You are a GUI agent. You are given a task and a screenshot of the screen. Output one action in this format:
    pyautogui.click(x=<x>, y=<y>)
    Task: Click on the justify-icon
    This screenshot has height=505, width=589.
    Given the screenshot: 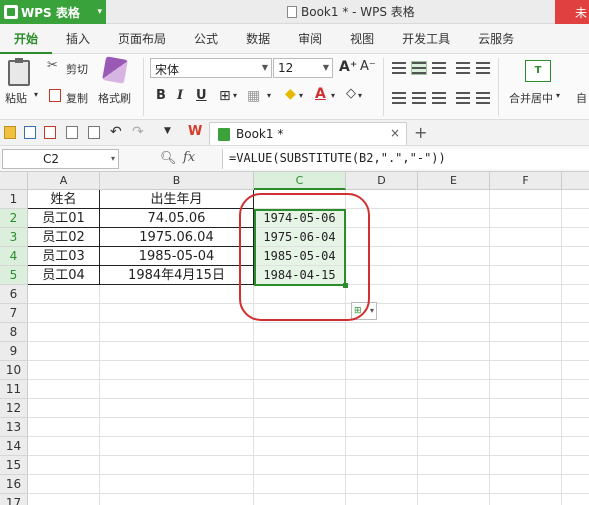 What is the action you would take?
    pyautogui.click(x=463, y=98)
    